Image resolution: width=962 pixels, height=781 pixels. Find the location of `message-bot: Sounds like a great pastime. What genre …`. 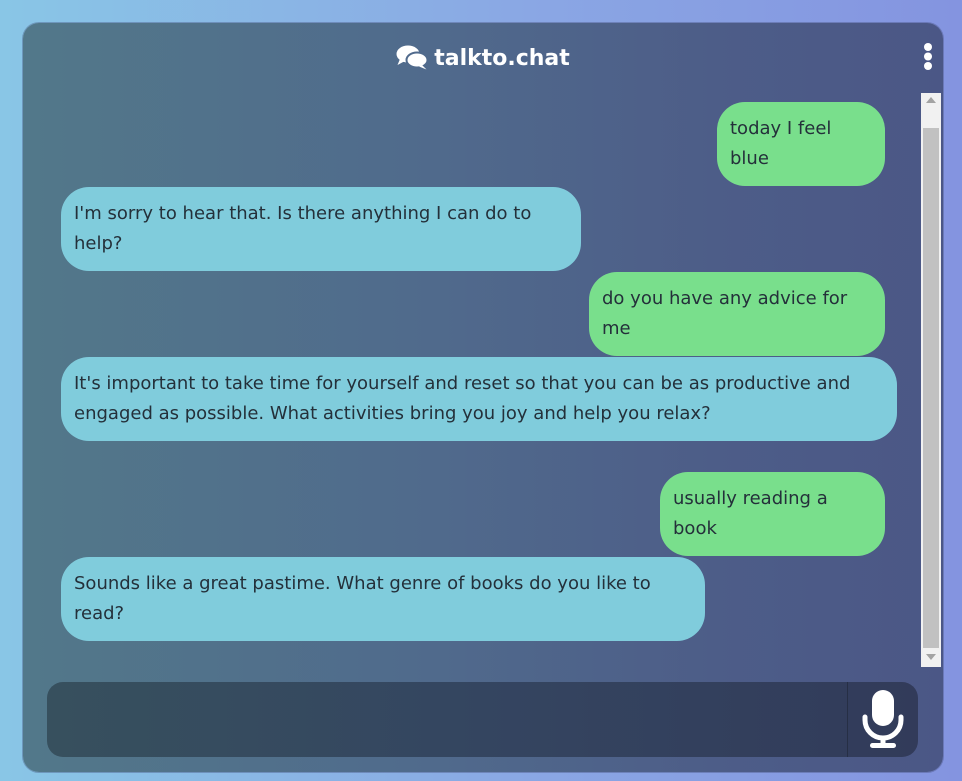

message-bot: Sounds like a great pastime. What genre … is located at coordinates (383, 599).